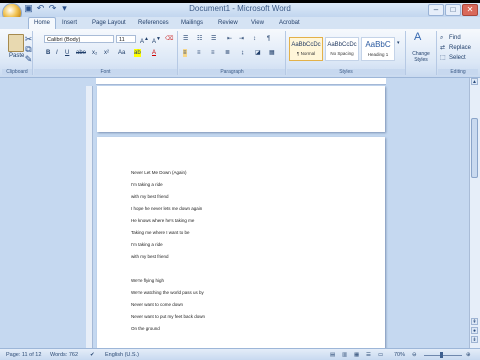 This screenshot has height=360, width=480. What do you see at coordinates (154, 53) in the screenshot?
I see `font-color-icon: A` at bounding box center [154, 53].